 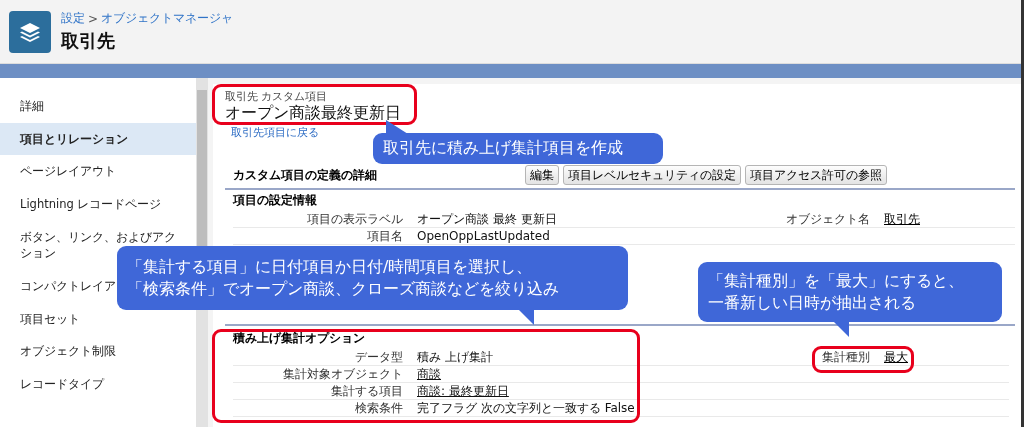 I want to click on callout-text: 「検索条件」でオープン商談、クローズ商談などを絞り込み, so click(x=343, y=289).